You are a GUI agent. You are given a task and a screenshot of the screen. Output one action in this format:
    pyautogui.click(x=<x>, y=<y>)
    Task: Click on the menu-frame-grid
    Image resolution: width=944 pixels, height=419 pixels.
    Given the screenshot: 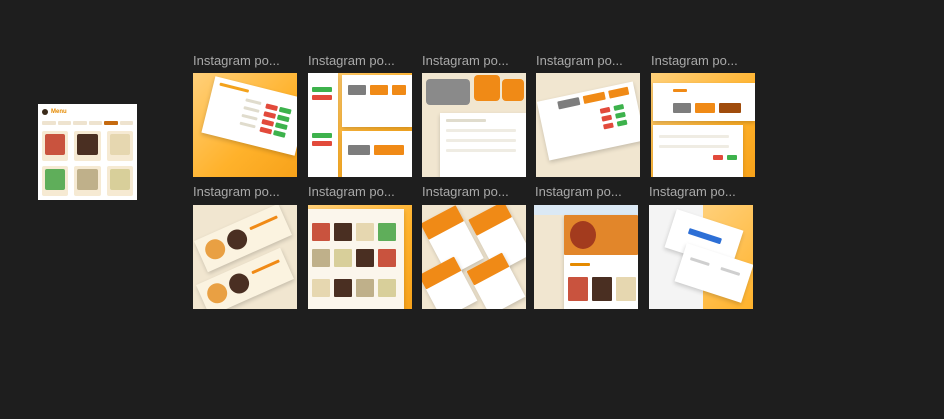 What is the action you would take?
    pyautogui.click(x=87, y=163)
    